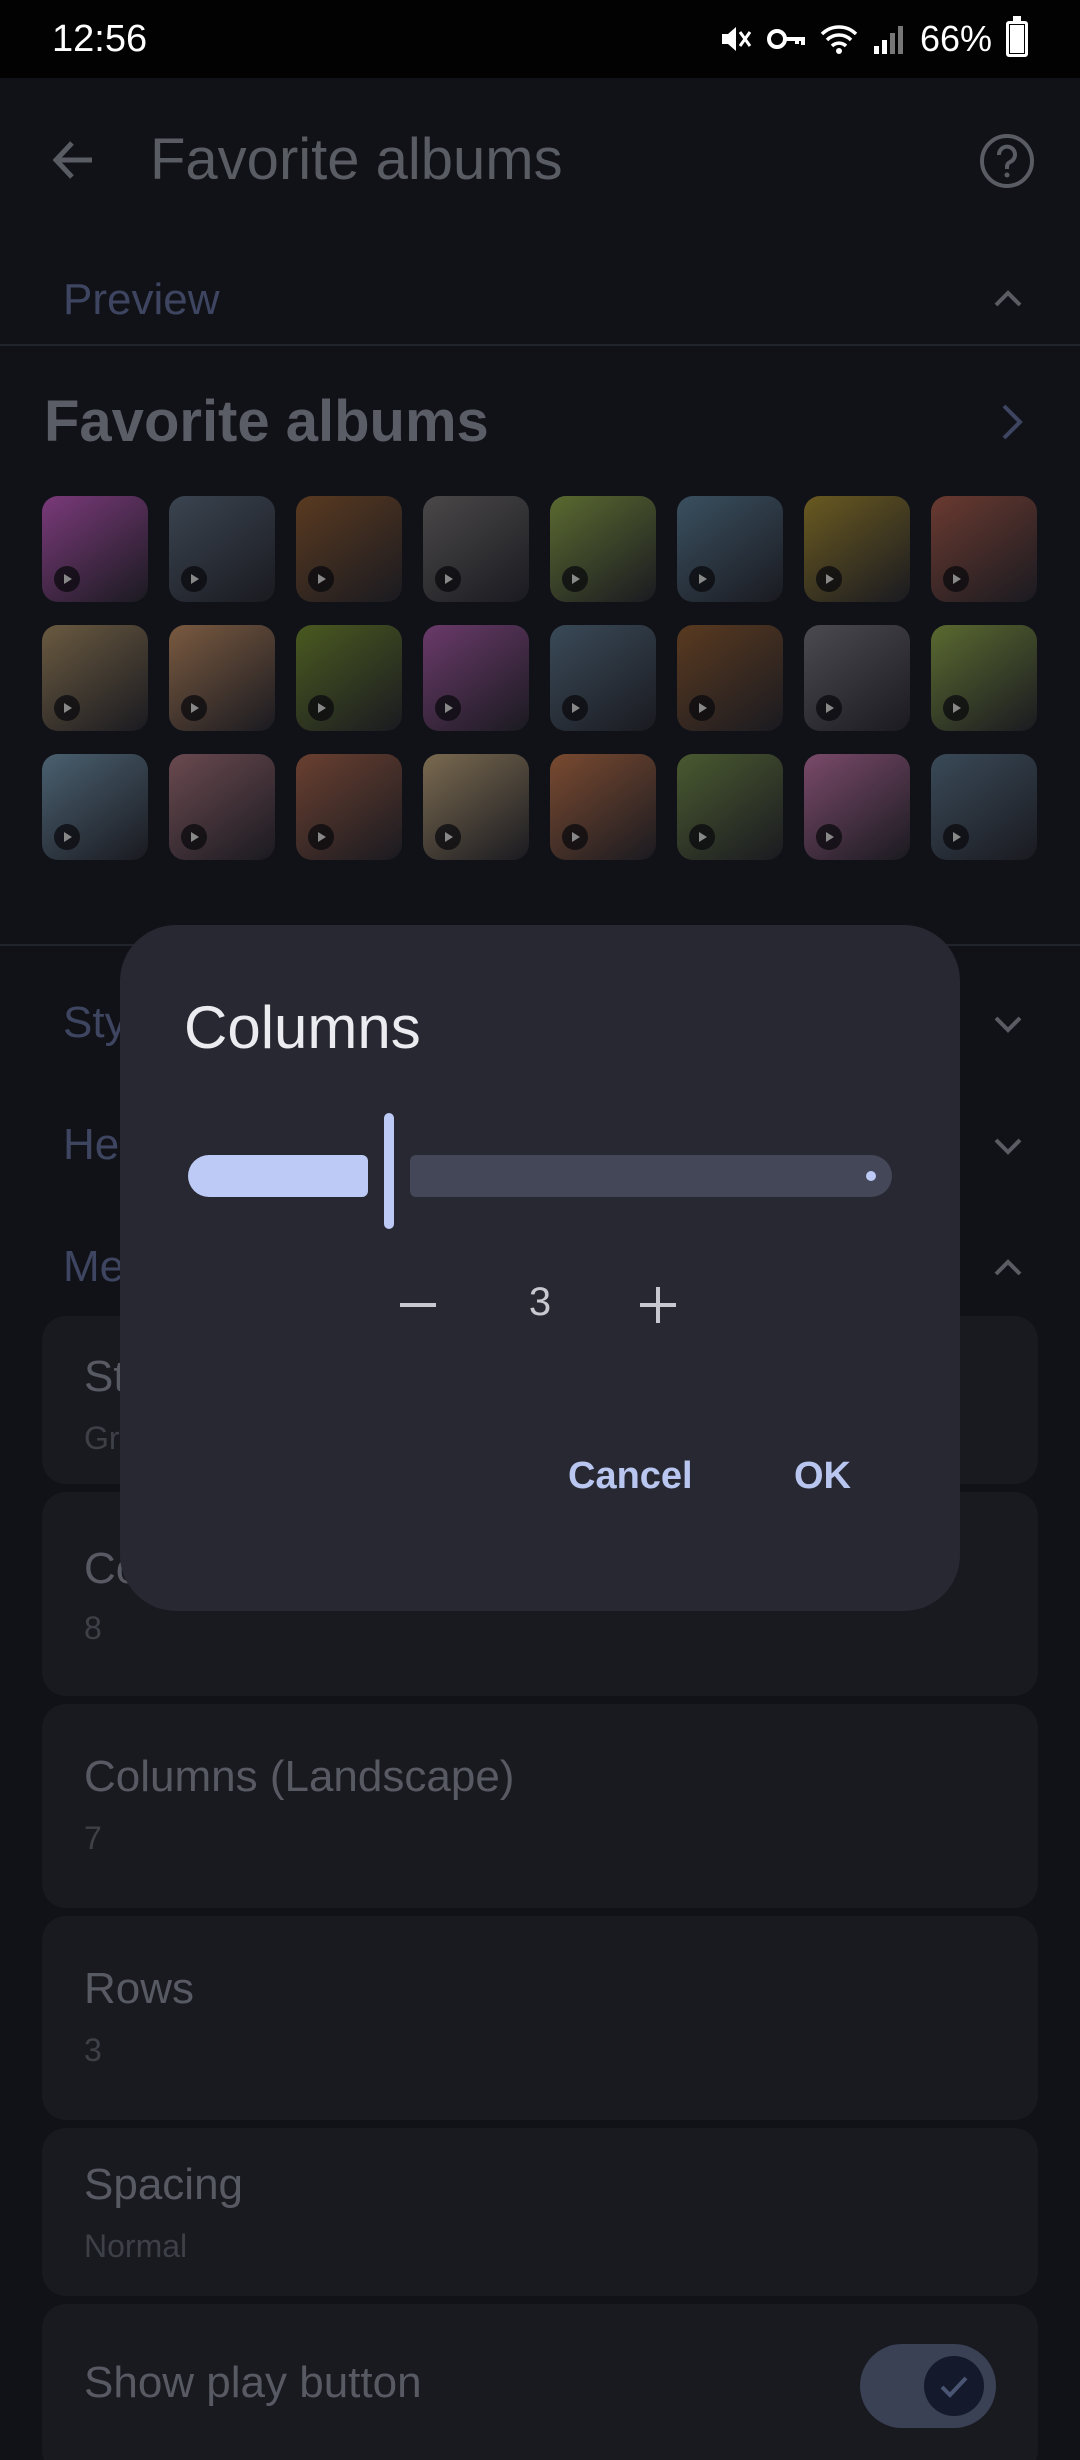  Describe the element at coordinates (418, 1305) in the screenshot. I see `minus-icon` at that location.